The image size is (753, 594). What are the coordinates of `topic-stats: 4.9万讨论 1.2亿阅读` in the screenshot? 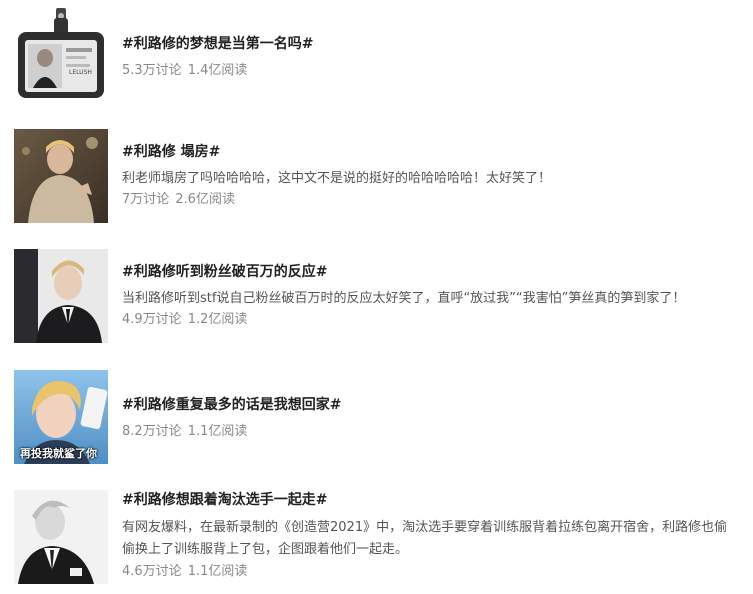 It's located at (427, 320).